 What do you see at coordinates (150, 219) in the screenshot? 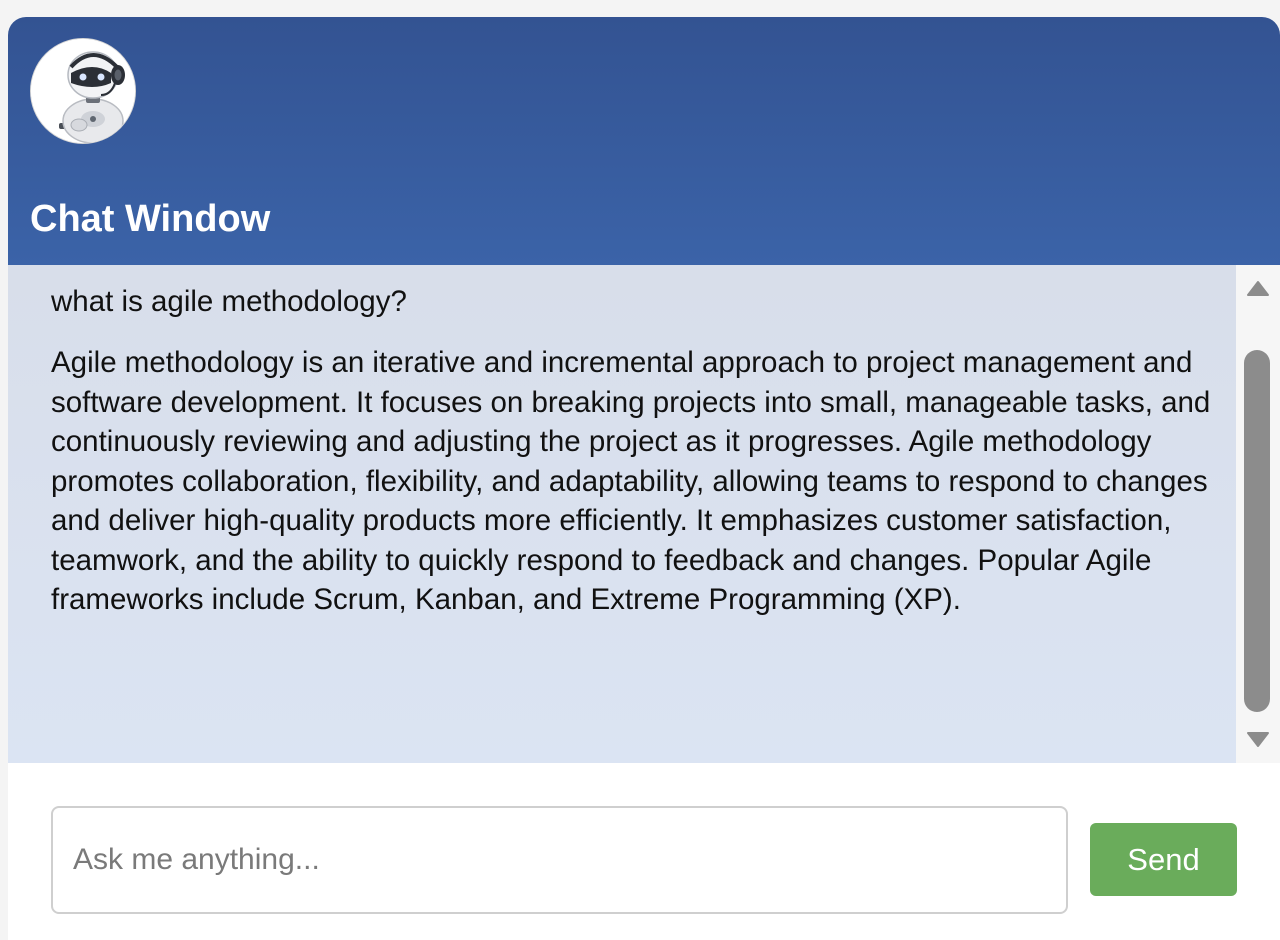
I see `chat-title: Chat Window` at bounding box center [150, 219].